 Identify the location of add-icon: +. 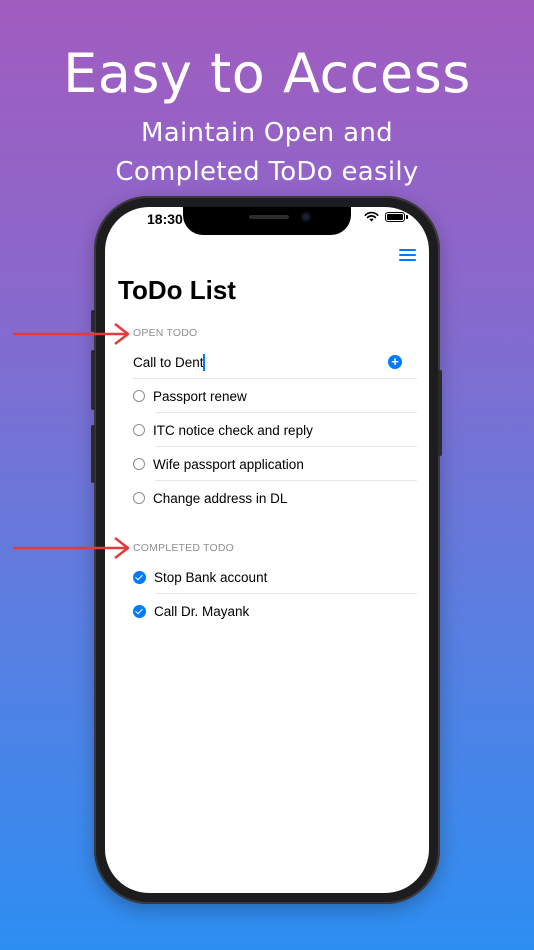
(395, 361).